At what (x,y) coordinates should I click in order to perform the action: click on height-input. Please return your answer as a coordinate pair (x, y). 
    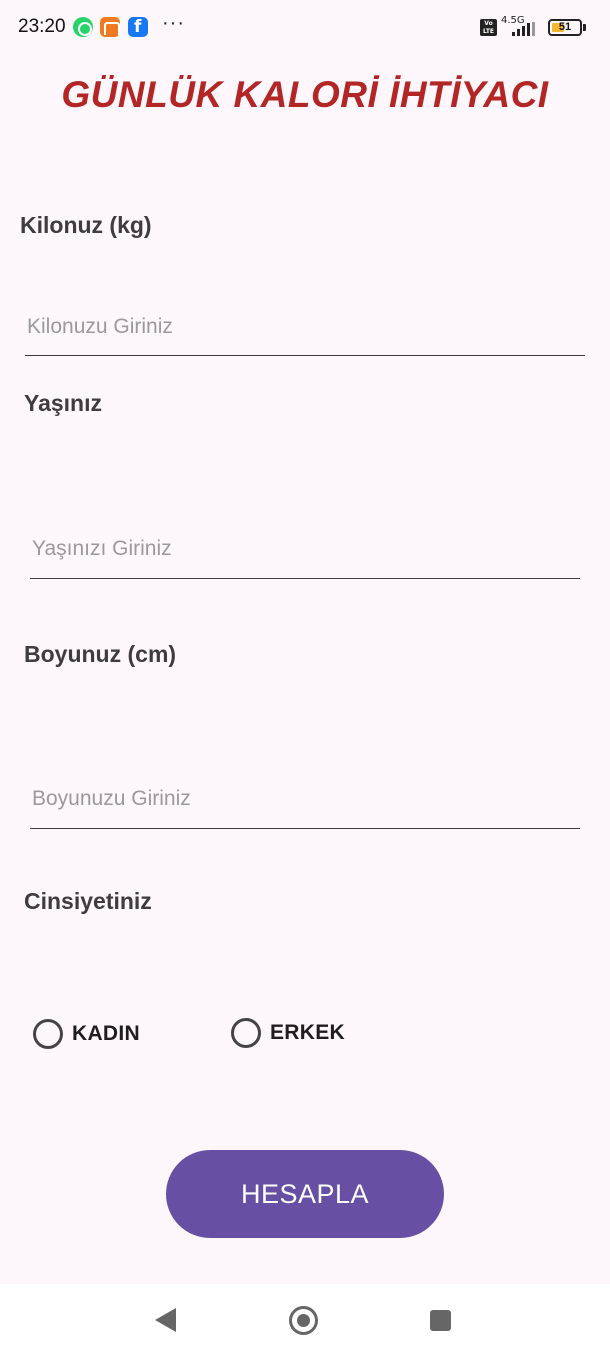
    Looking at the image, I should click on (305, 796).